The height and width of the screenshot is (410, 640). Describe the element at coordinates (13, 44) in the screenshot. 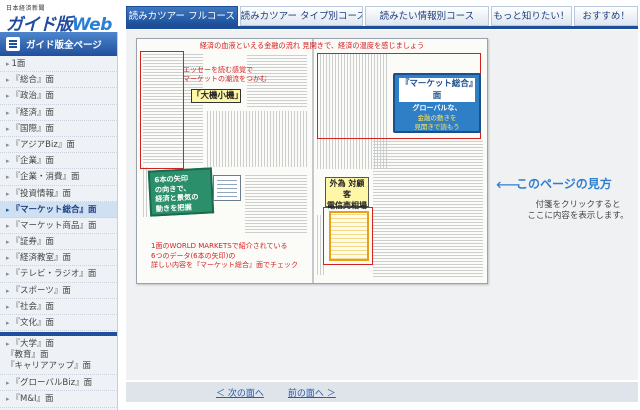

I see `book-icon` at that location.